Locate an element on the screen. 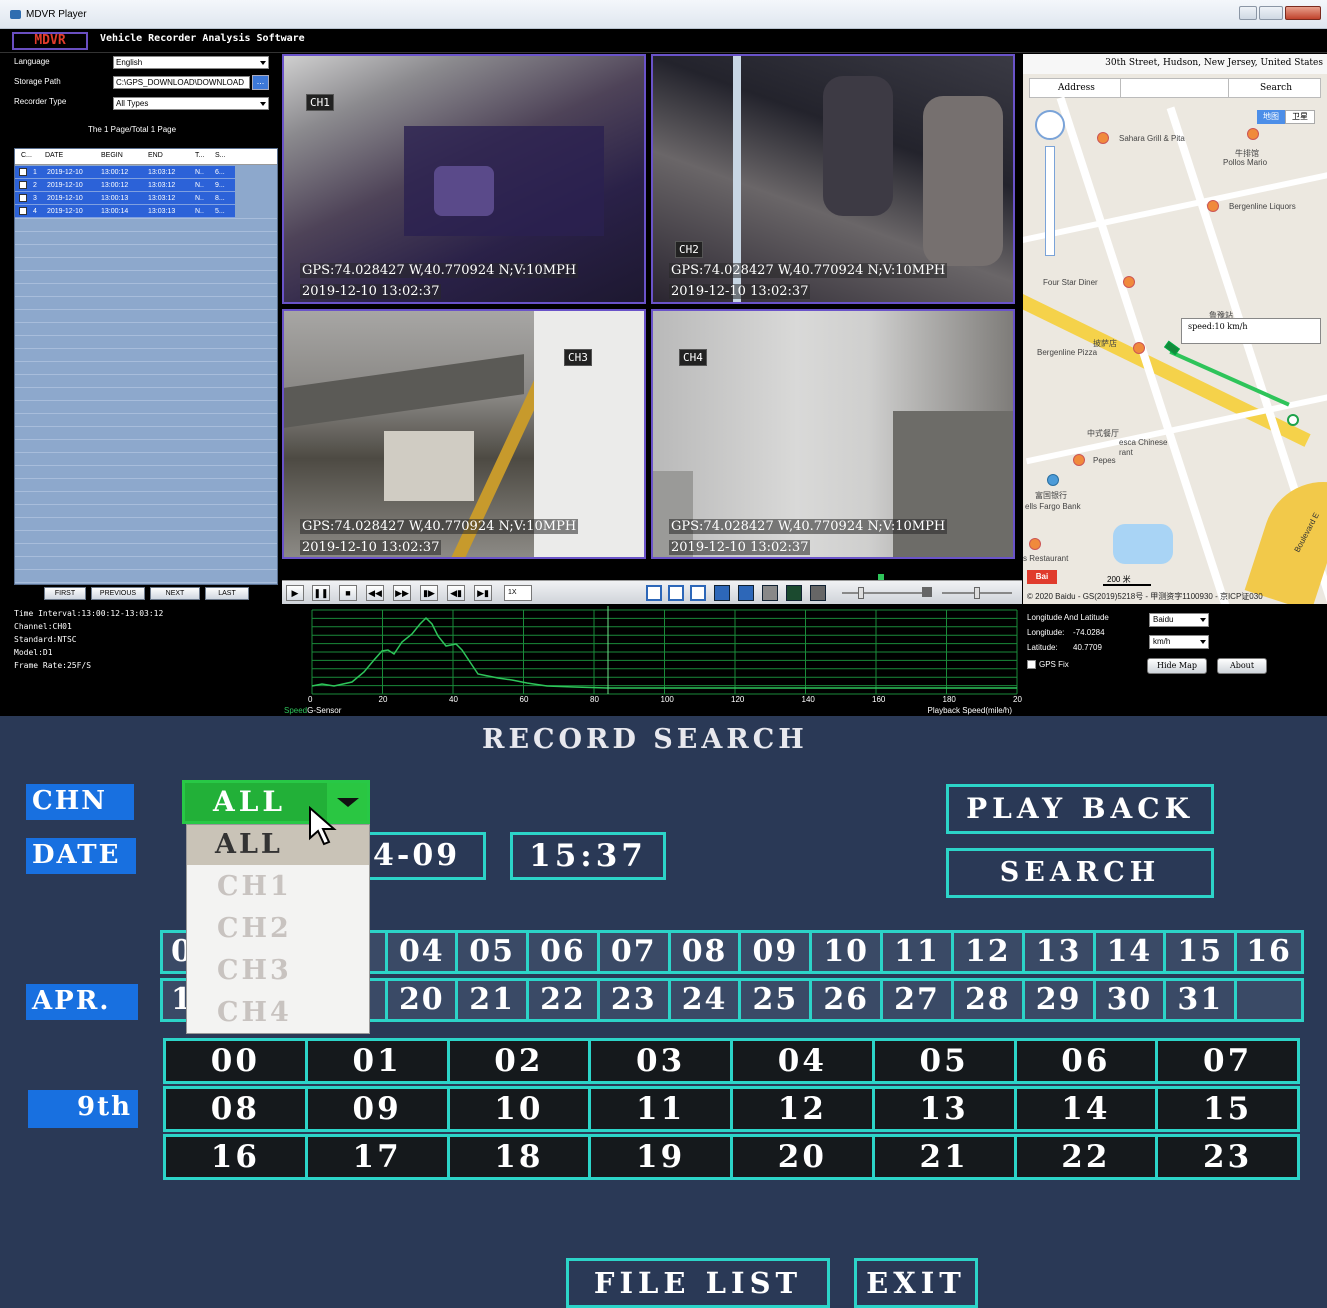 This screenshot has width=1327, height=1308. calendar-day: 12 is located at coordinates (989, 952).